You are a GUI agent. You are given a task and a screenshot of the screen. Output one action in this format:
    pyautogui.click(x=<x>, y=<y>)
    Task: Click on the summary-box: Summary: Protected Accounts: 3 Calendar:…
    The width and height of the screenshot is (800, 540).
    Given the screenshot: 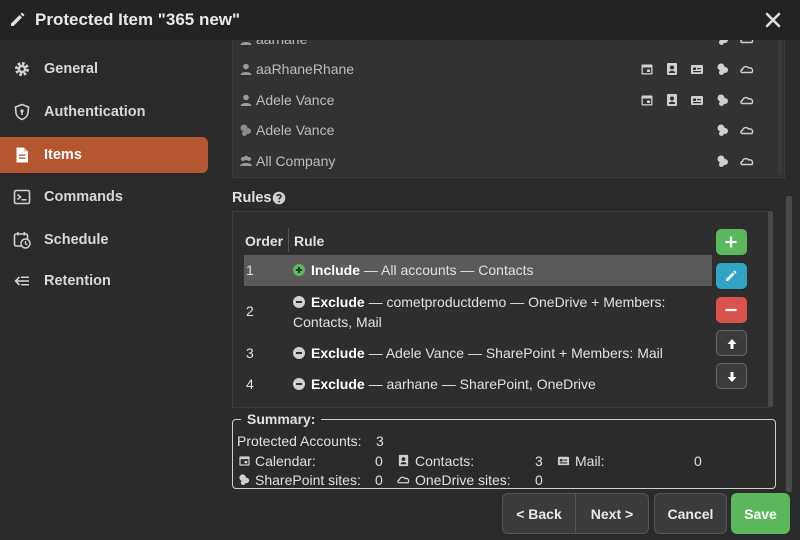 What is the action you would take?
    pyautogui.click(x=504, y=450)
    